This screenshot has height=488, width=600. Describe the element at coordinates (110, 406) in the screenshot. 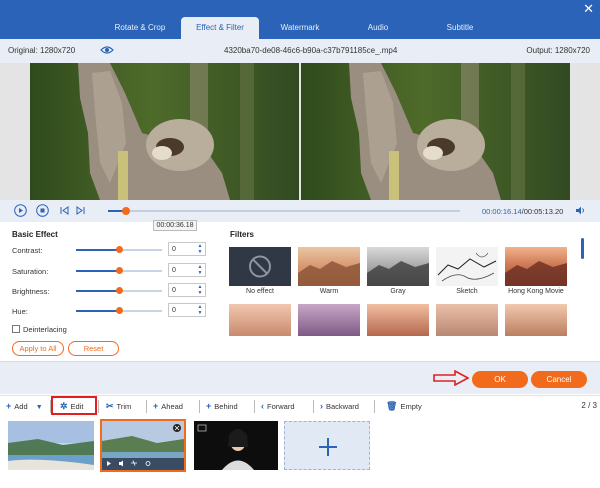

I see `scissors-icon: ✂` at that location.